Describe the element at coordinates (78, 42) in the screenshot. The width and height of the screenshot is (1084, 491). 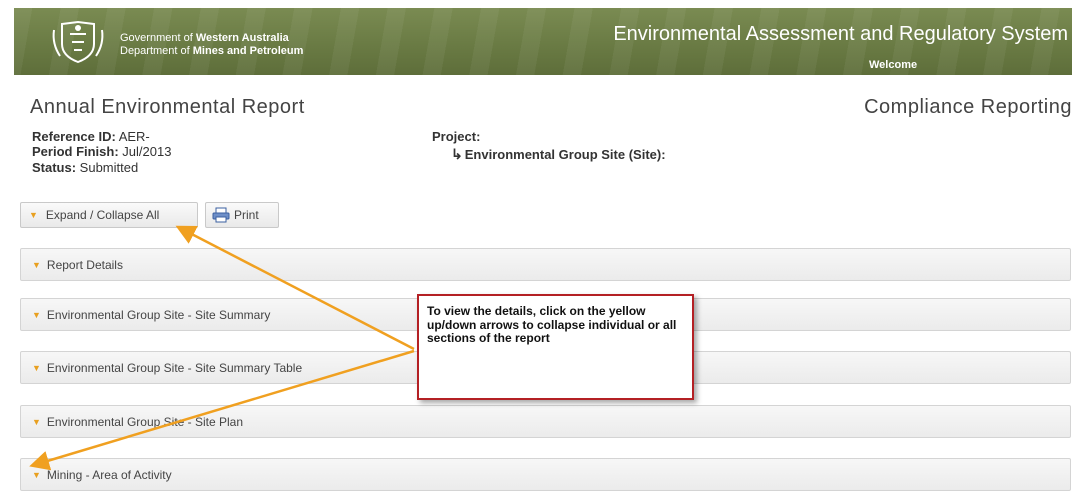
I see `wa-crest-icon` at that location.